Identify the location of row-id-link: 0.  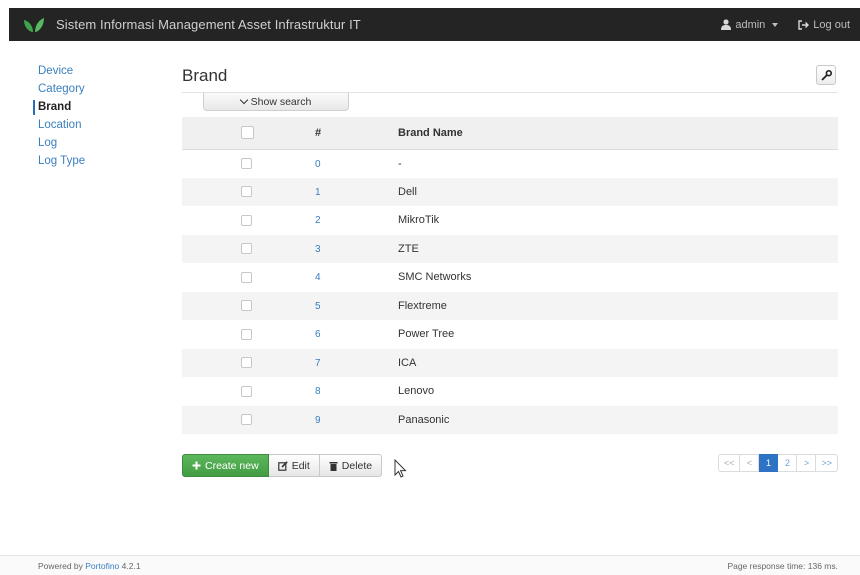
(318, 164).